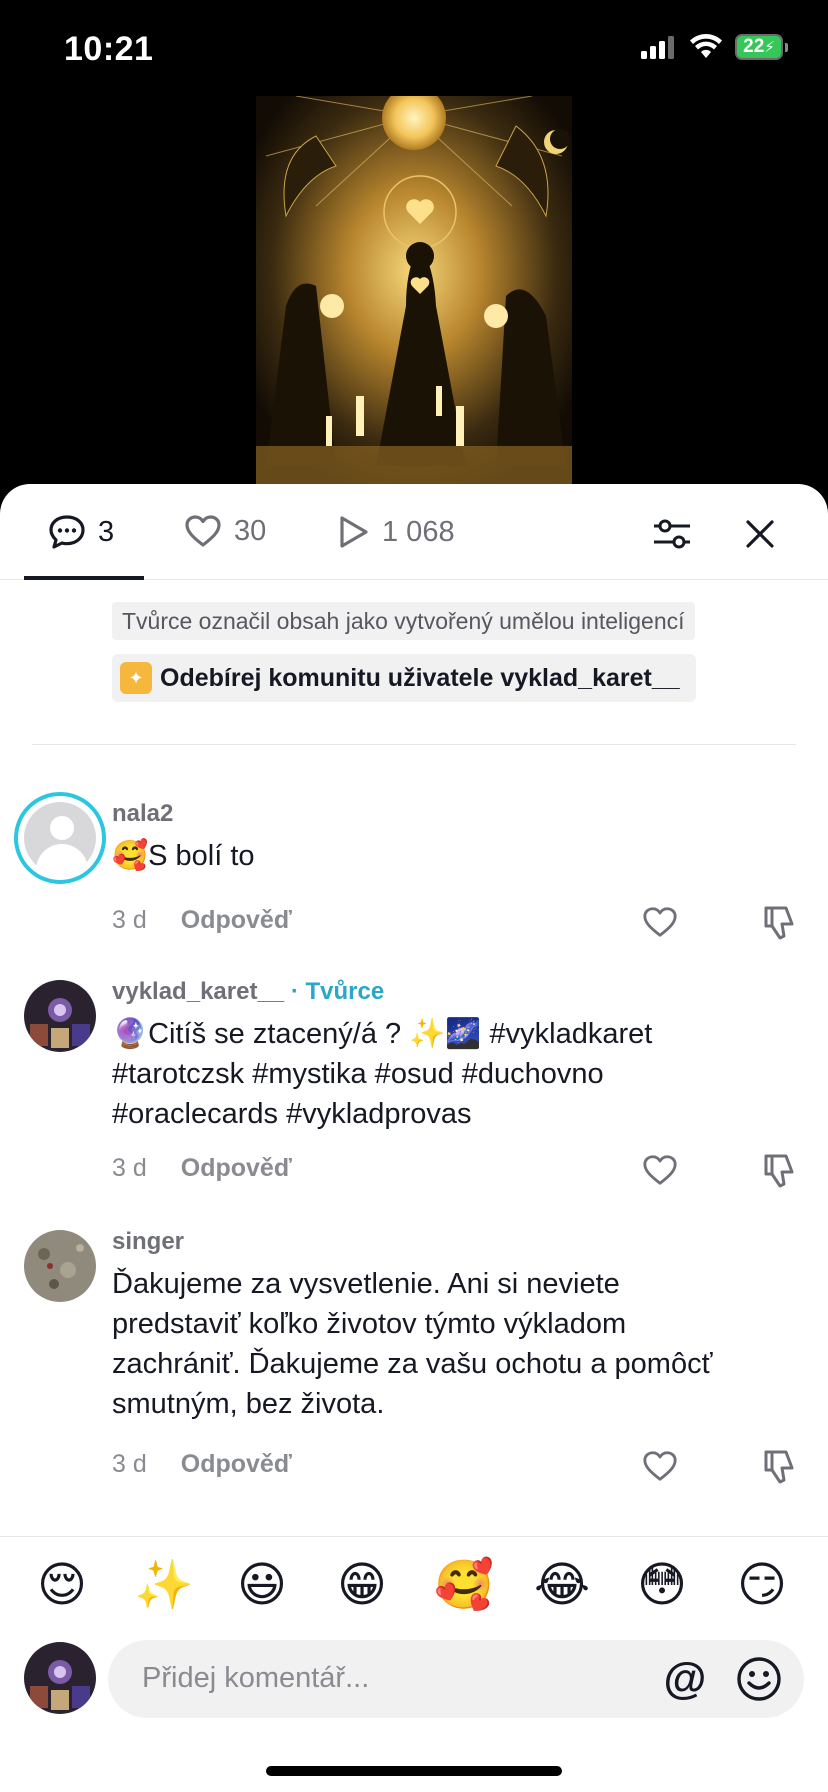 This screenshot has width=828, height=1792. I want to click on battery-level: 22, so click(754, 46).